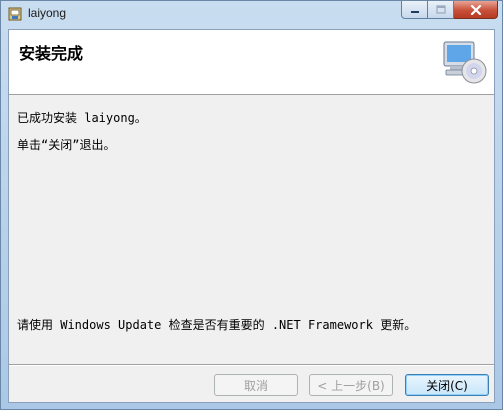 This screenshot has height=410, width=503. What do you see at coordinates (256, 385) in the screenshot?
I see `cancel-button: 取消` at bounding box center [256, 385].